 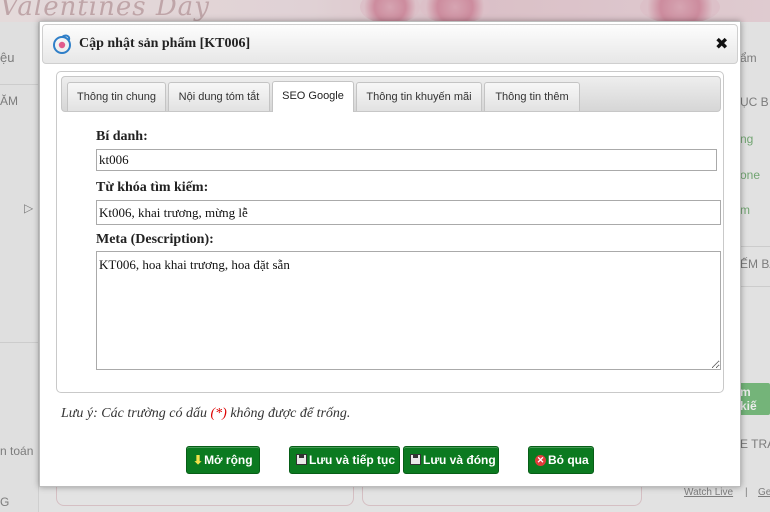 I want to click on expand-button-label: Mở rộng, so click(x=228, y=460).